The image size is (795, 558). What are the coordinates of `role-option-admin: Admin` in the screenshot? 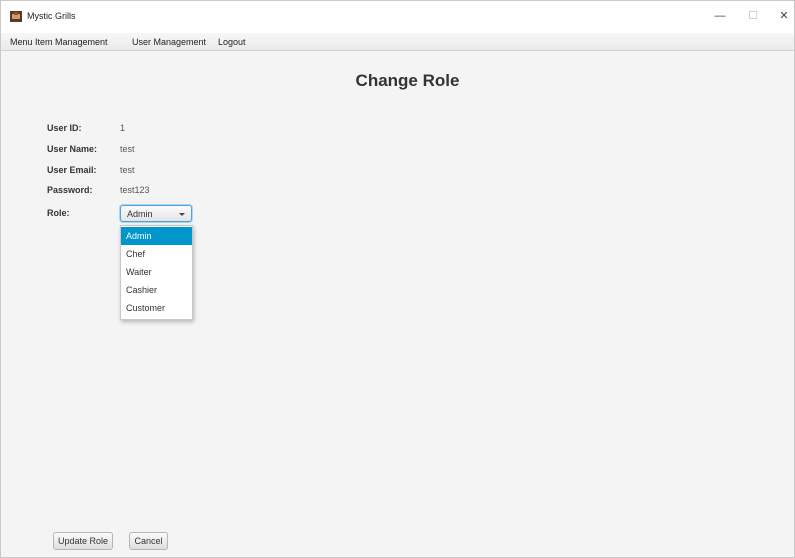 It's located at (156, 236).